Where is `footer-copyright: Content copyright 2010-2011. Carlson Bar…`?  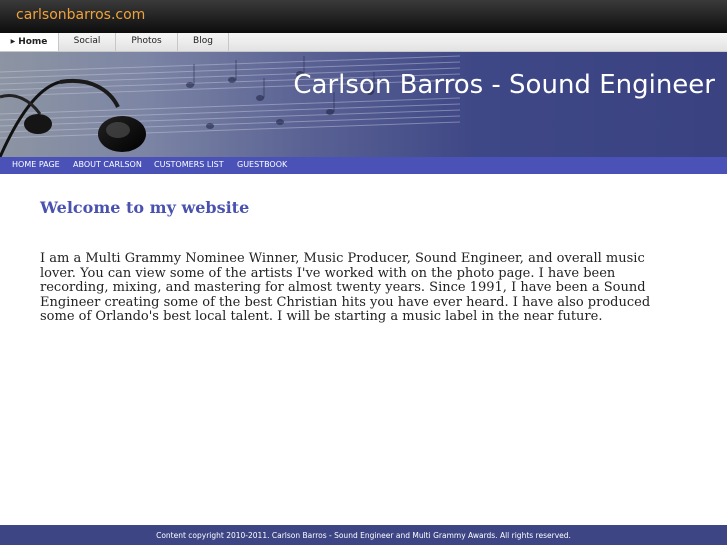 footer-copyright: Content copyright 2010-2011. Carlson Bar… is located at coordinates (363, 535).